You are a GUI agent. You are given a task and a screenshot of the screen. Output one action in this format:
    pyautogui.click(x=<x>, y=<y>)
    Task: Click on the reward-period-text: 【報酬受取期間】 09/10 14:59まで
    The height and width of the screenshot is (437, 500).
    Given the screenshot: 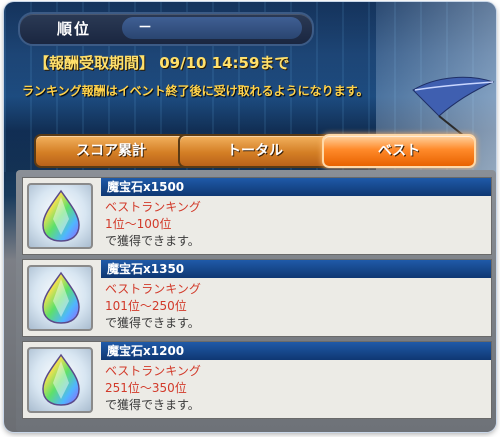 What is the action you would take?
    pyautogui.click(x=162, y=63)
    